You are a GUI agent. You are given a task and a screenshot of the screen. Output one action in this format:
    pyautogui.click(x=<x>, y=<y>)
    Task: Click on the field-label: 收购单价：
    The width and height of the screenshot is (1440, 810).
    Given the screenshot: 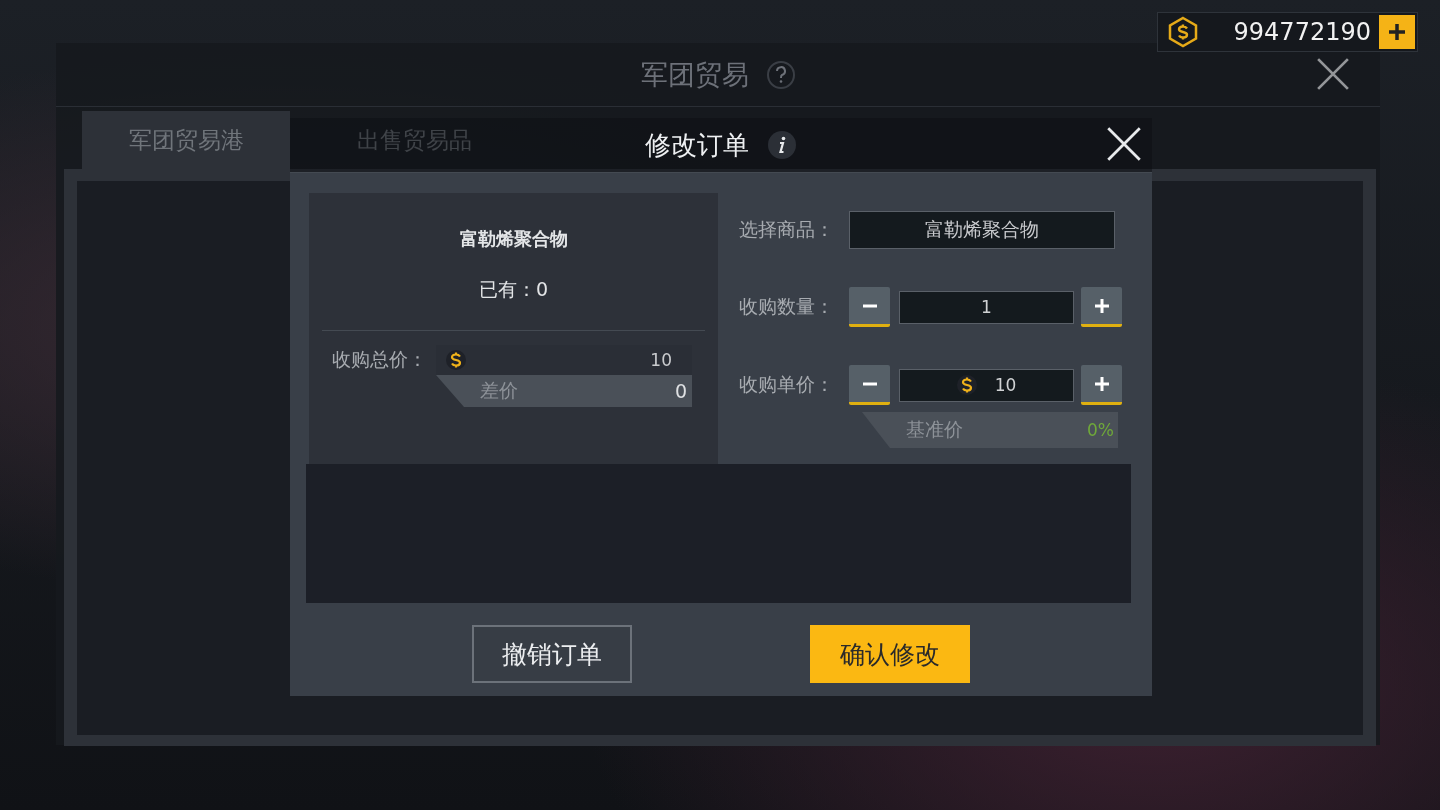 What is the action you would take?
    pyautogui.click(x=787, y=384)
    